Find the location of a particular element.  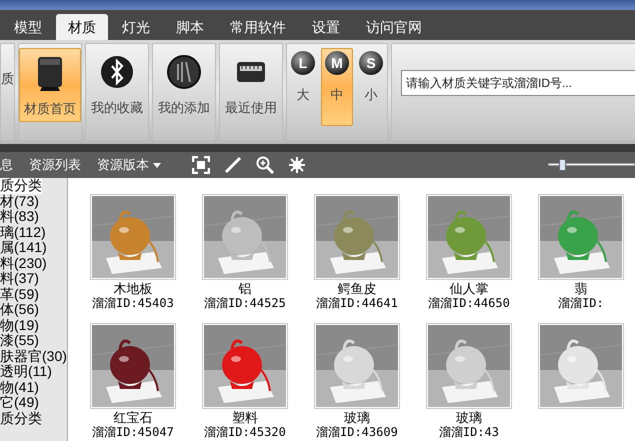

tab: 访问官网 is located at coordinates (394, 27).